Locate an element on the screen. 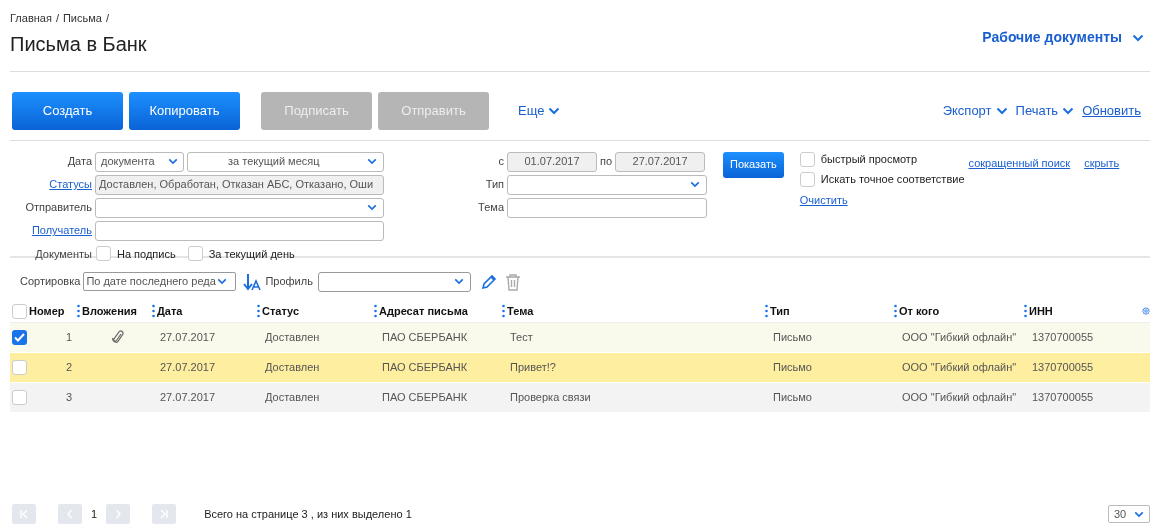  column-header: Адресат письма is located at coordinates (423, 311).